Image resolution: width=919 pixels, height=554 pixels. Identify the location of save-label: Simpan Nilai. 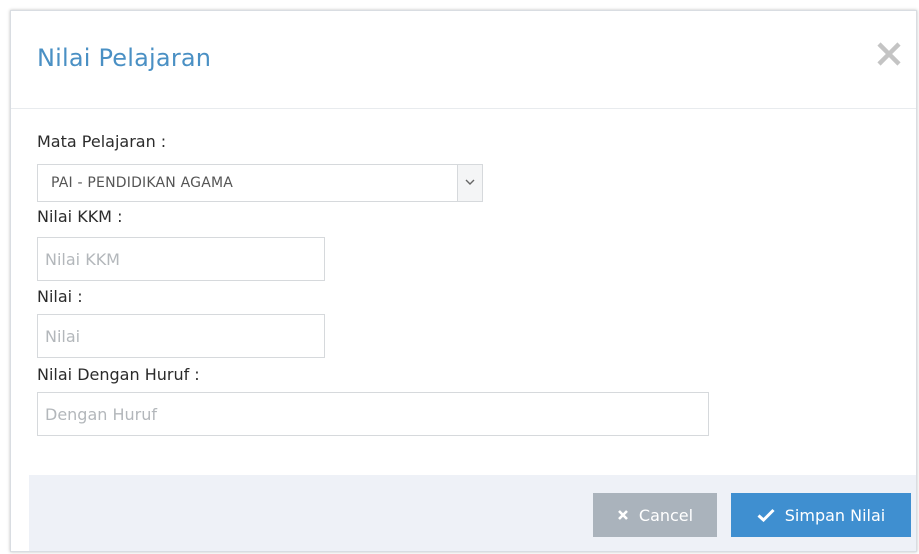
(835, 515).